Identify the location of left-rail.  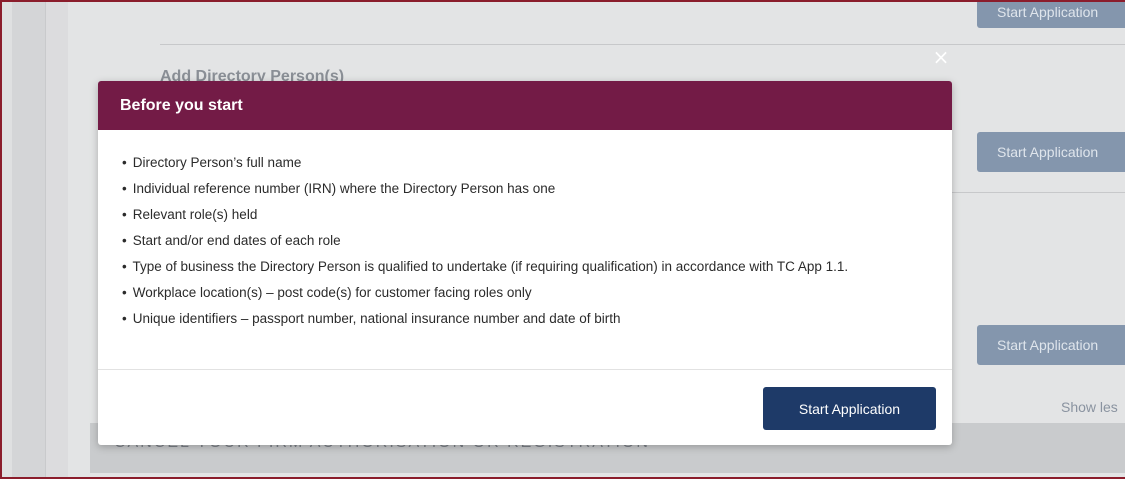
(28, 239).